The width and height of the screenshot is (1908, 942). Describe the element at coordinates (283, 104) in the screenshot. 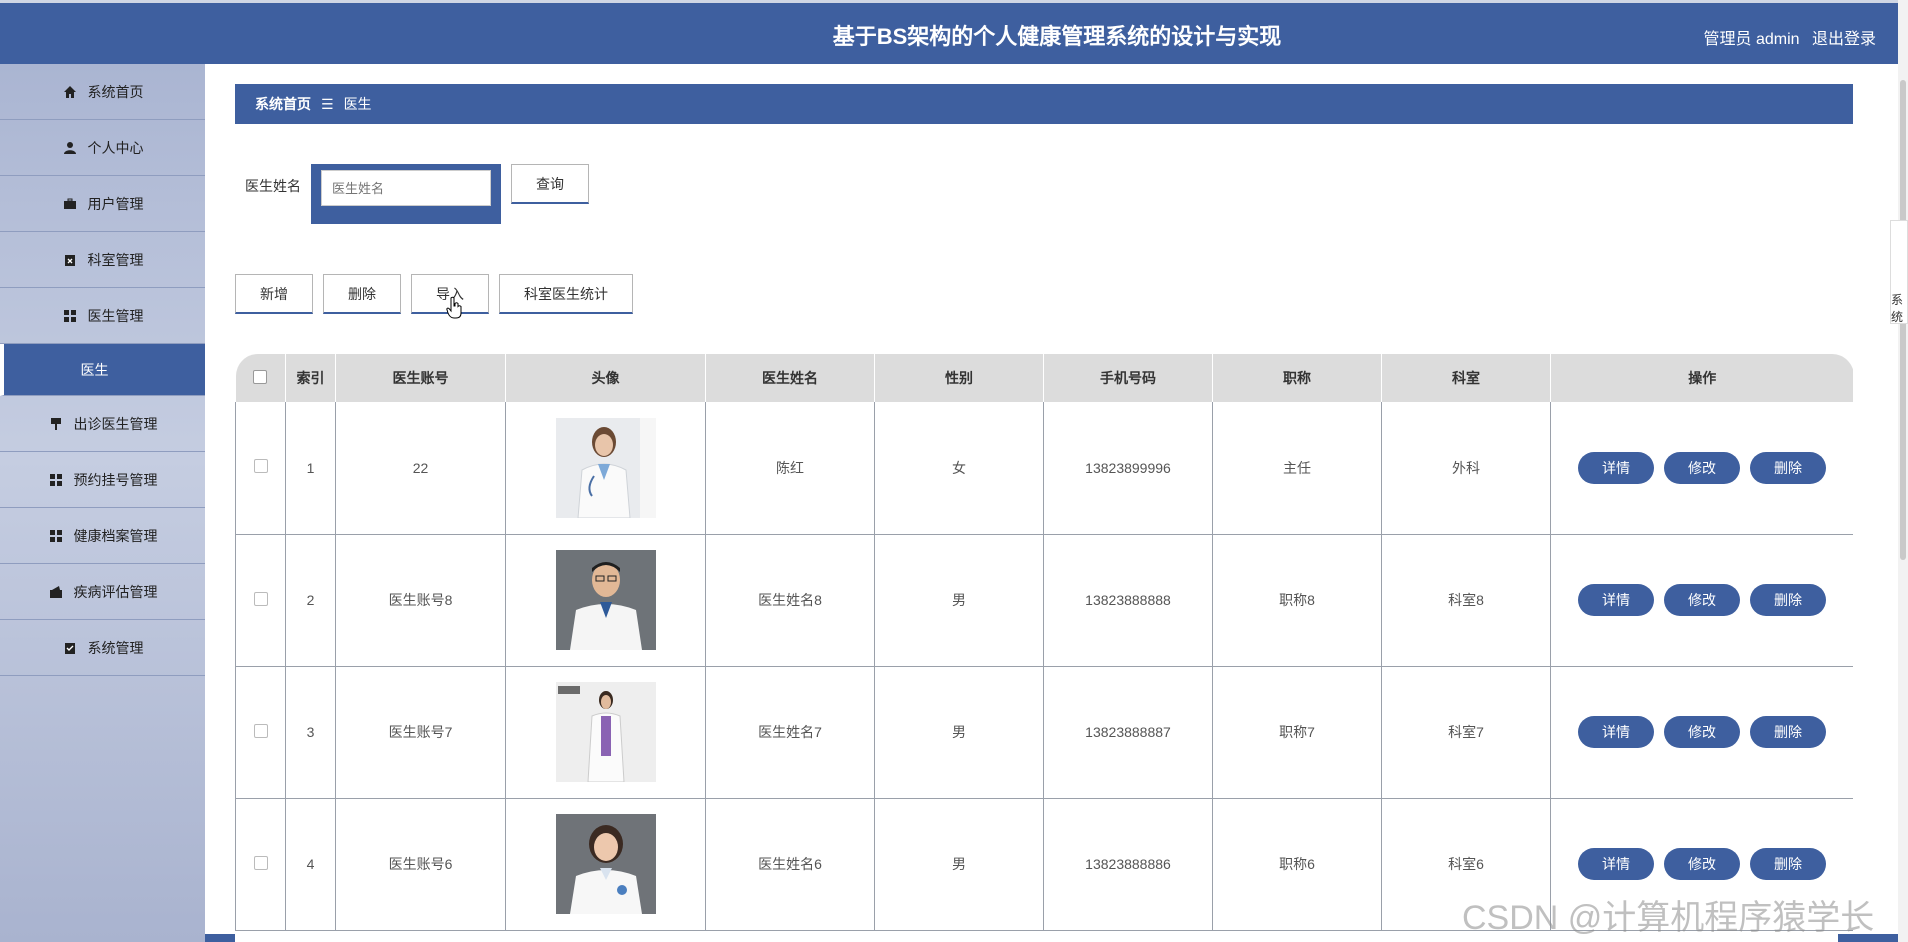

I see `breadcrumb-home: 系统首页` at that location.